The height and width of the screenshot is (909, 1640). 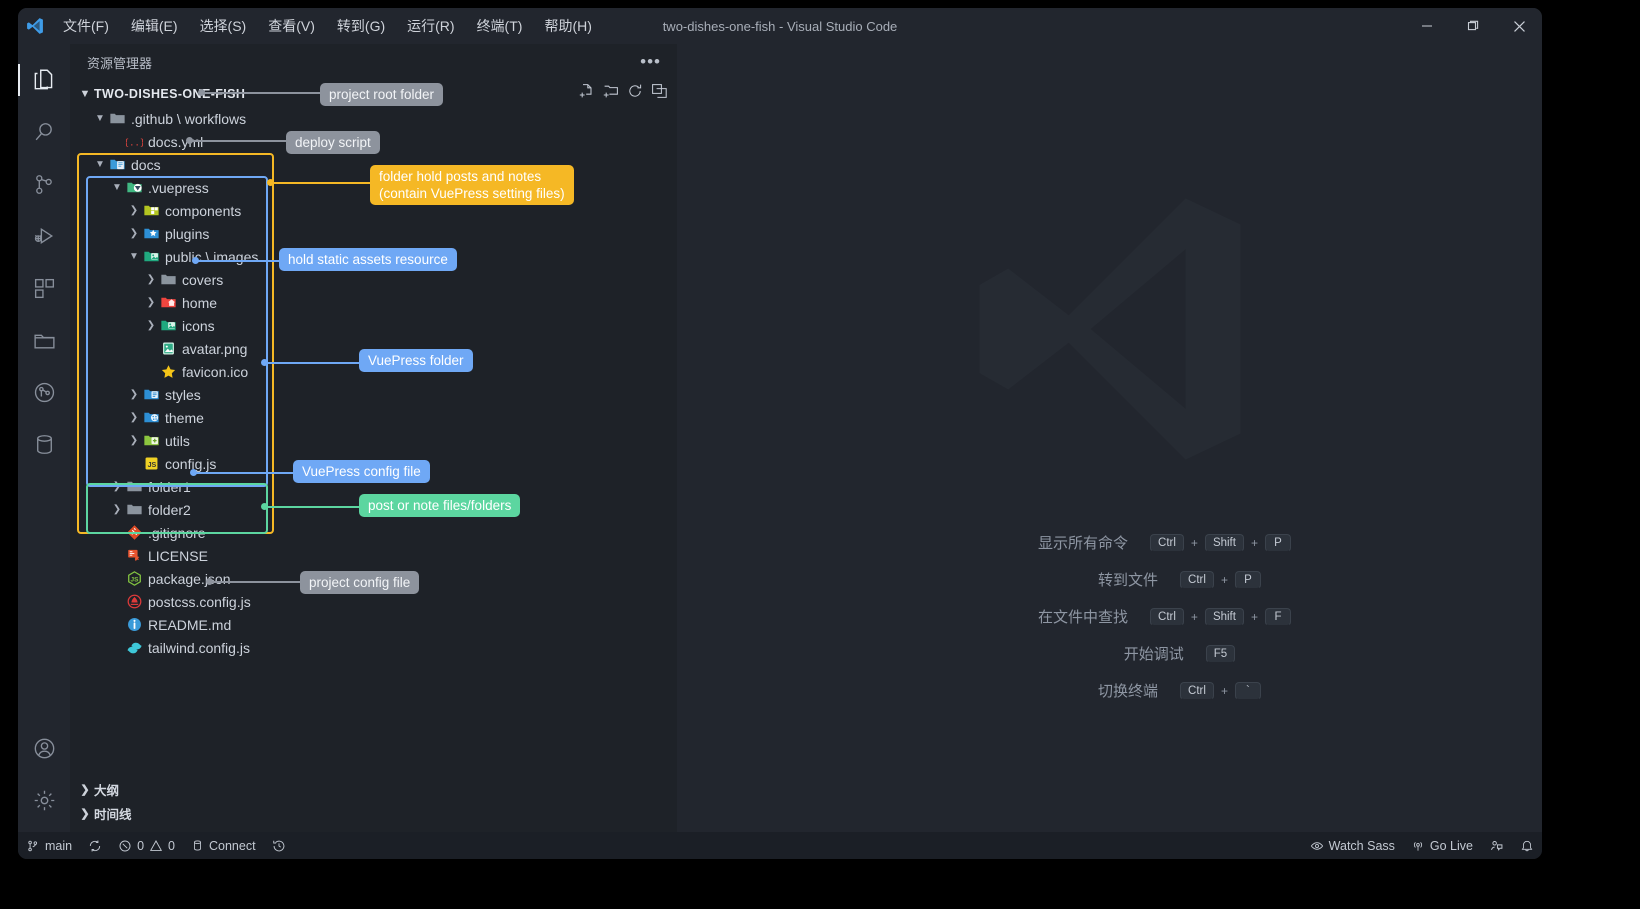 What do you see at coordinates (373, 417) in the screenshot?
I see `tree-item-theme: ❯ theme` at bounding box center [373, 417].